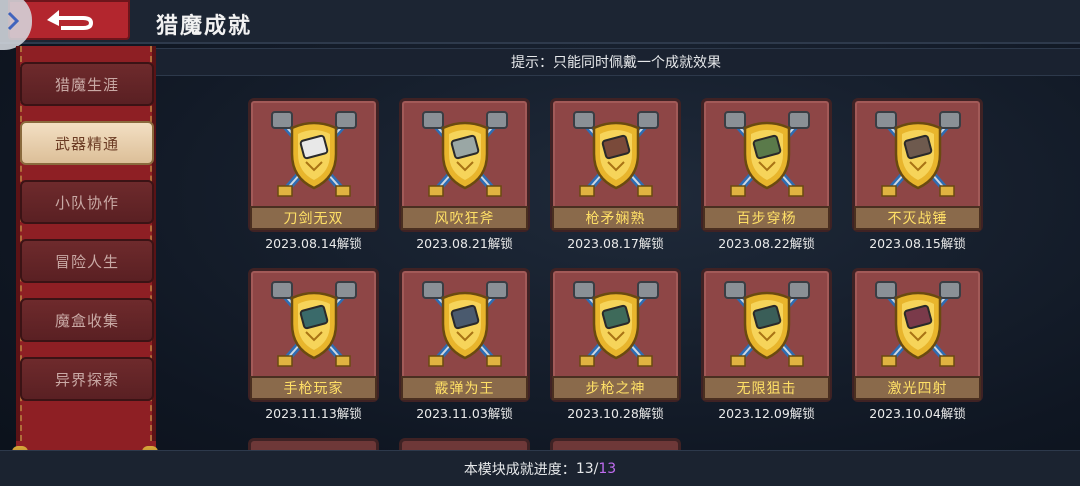 This screenshot has height=486, width=1080. I want to click on sidebar-item-weapon-mastery: 武器精通, so click(87, 143).